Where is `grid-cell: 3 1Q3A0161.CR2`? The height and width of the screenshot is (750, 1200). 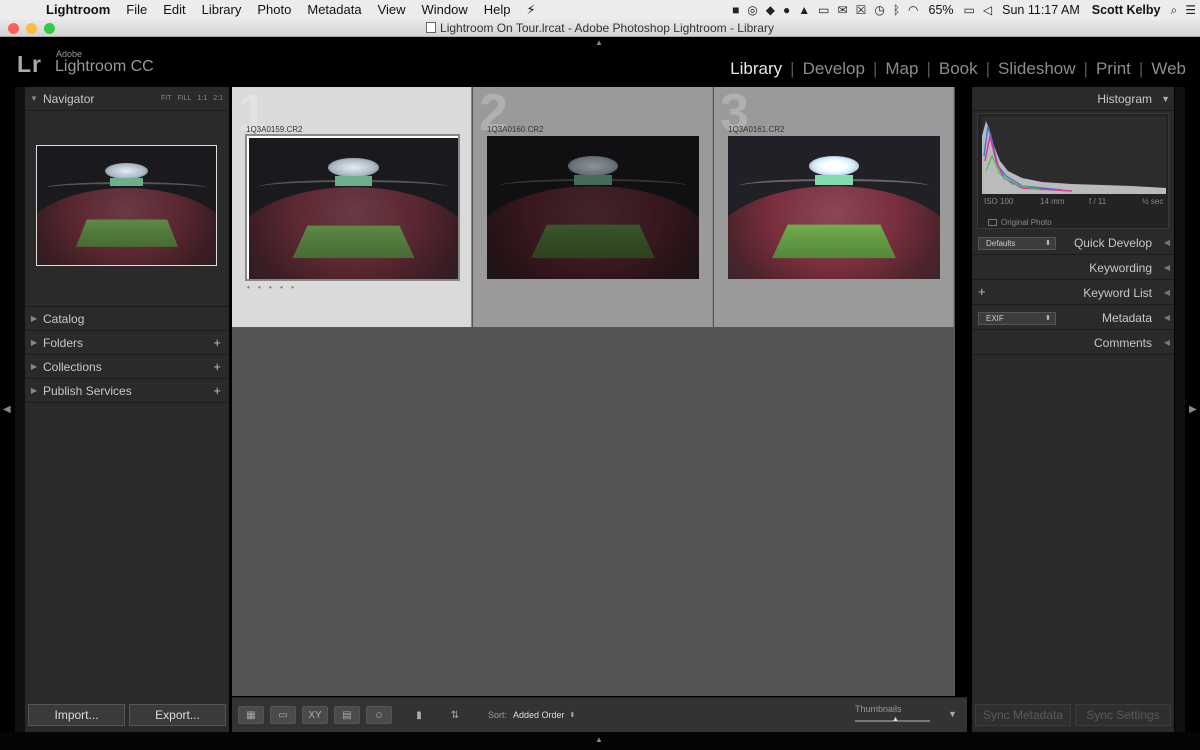 grid-cell: 3 1Q3A0161.CR2 is located at coordinates (834, 205).